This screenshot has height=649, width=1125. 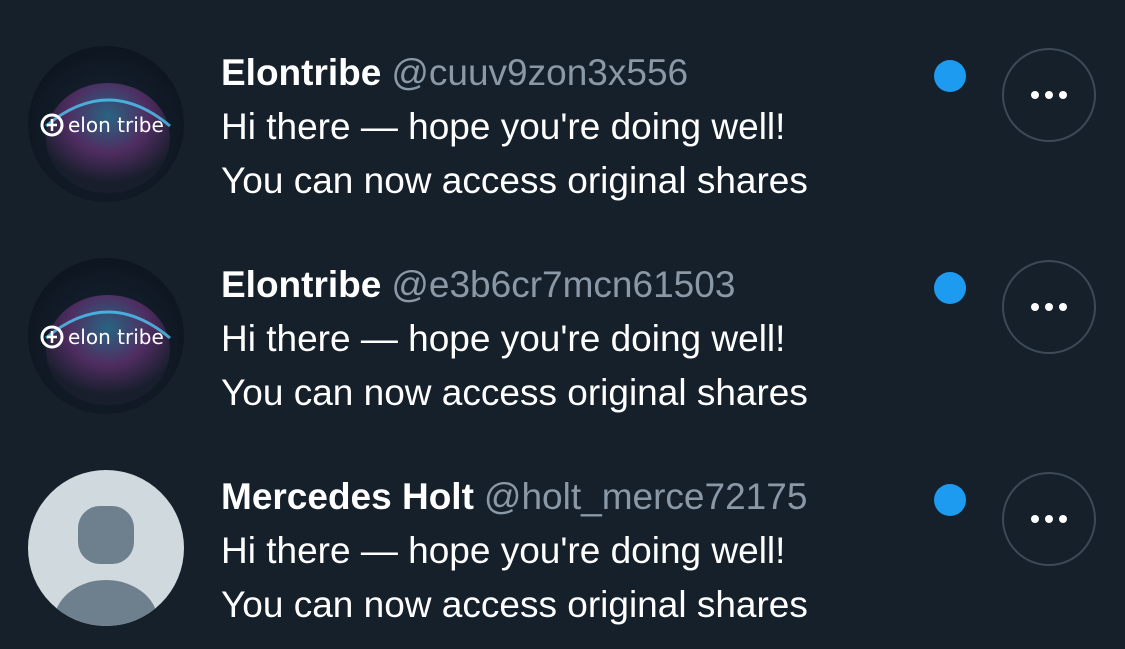 I want to click on default-avatar-icon, so click(x=106, y=548).